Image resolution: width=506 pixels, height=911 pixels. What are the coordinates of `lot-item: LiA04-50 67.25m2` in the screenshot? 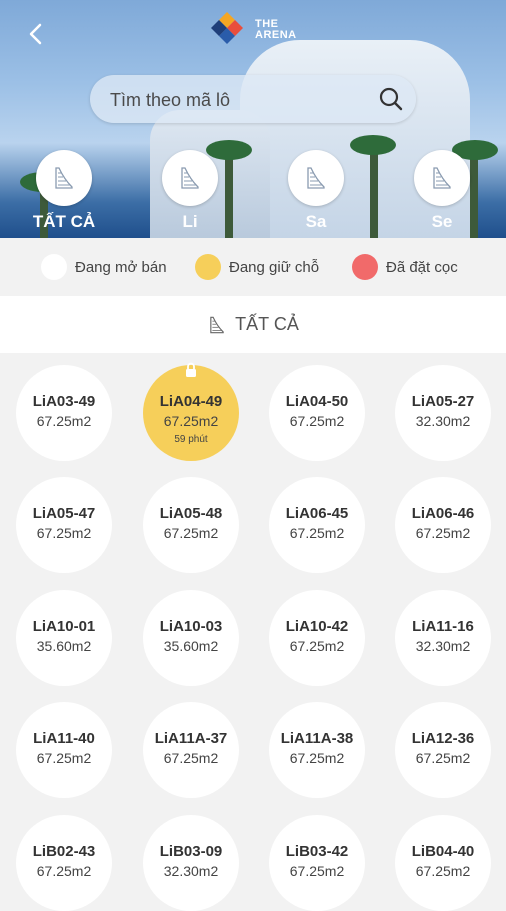 It's located at (317, 413).